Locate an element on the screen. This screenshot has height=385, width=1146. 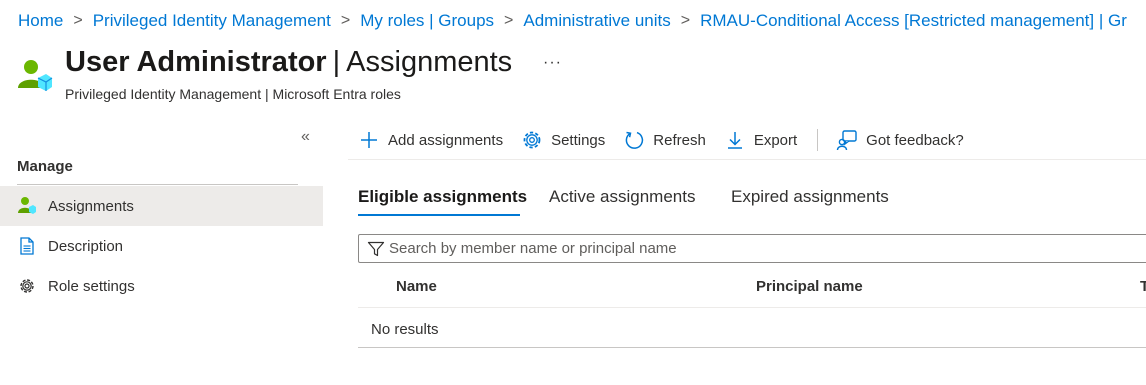
page-title-role: User Administrator is located at coordinates (196, 62).